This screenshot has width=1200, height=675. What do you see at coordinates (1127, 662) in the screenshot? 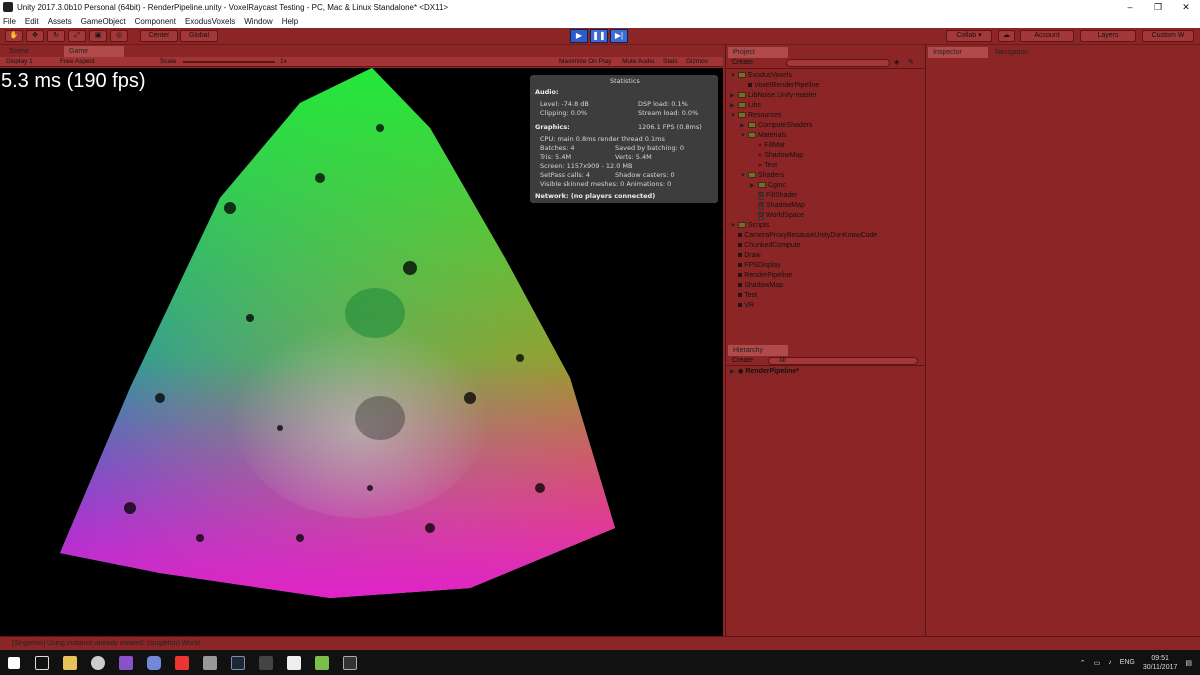
I see `keyboard-language: ENG` at bounding box center [1127, 662].